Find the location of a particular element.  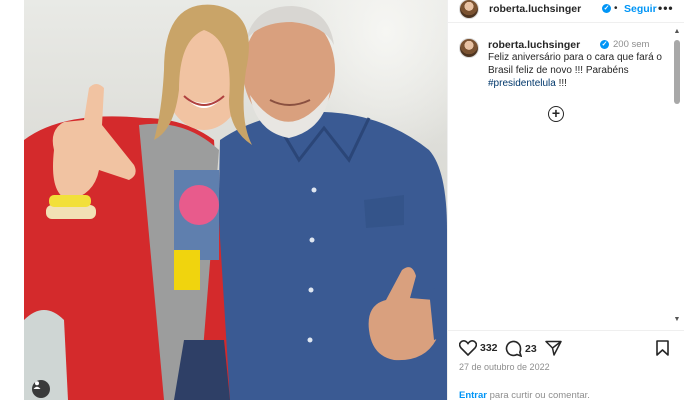

caption-author-avatar is located at coordinates (469, 48).